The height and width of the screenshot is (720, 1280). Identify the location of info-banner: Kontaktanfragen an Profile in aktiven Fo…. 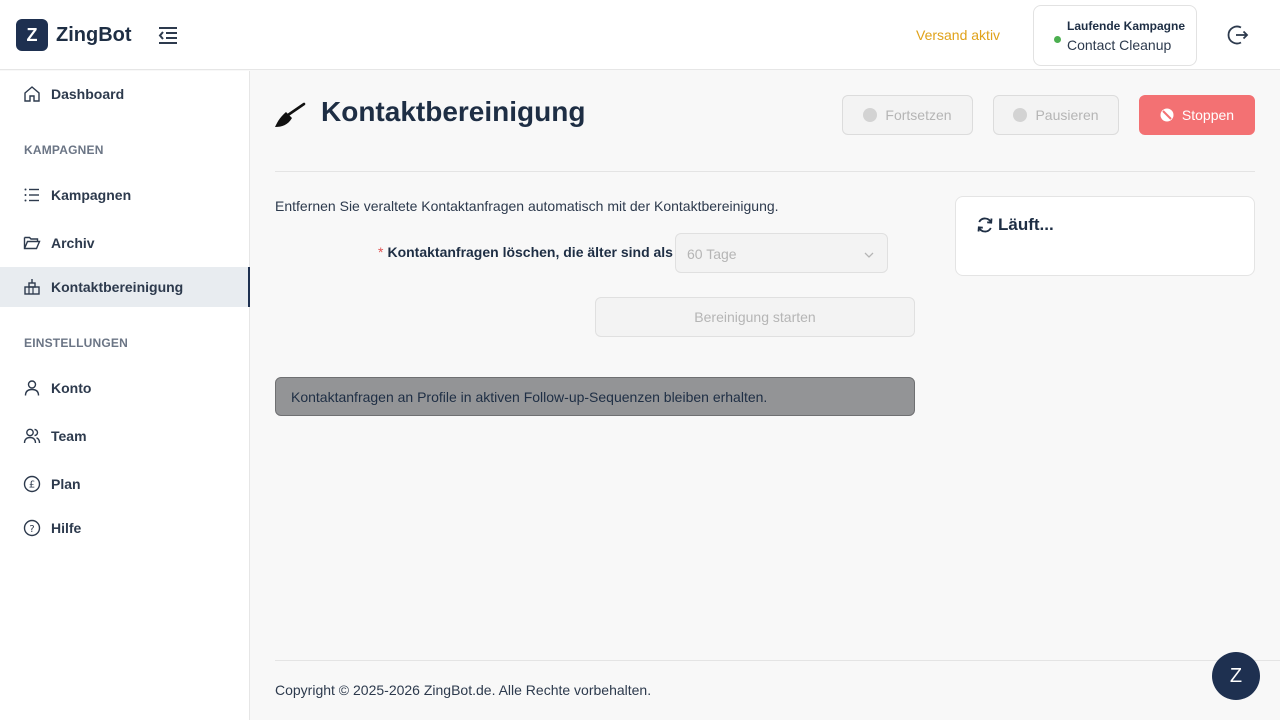
(595, 396).